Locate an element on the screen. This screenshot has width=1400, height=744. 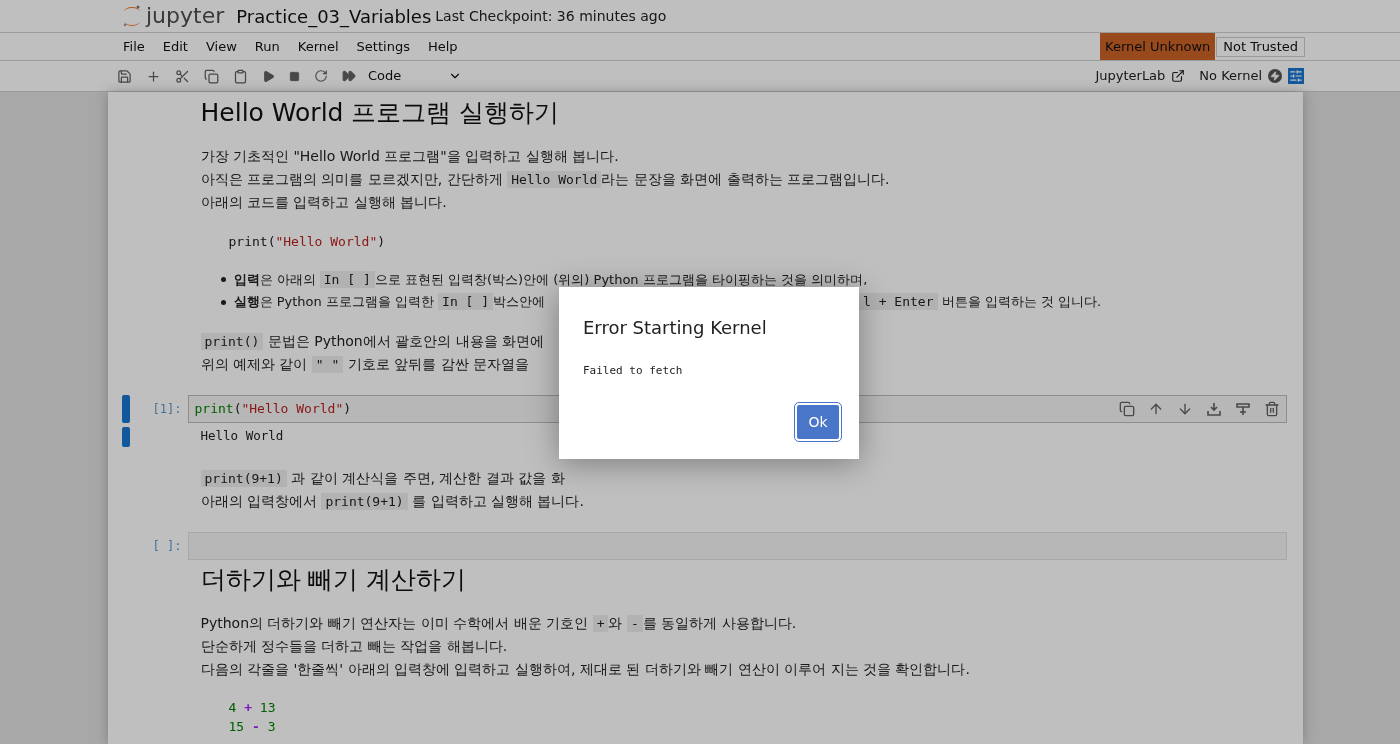
checkpoint-text: Last Checkpoint: 36 minutes ago is located at coordinates (551, 16).